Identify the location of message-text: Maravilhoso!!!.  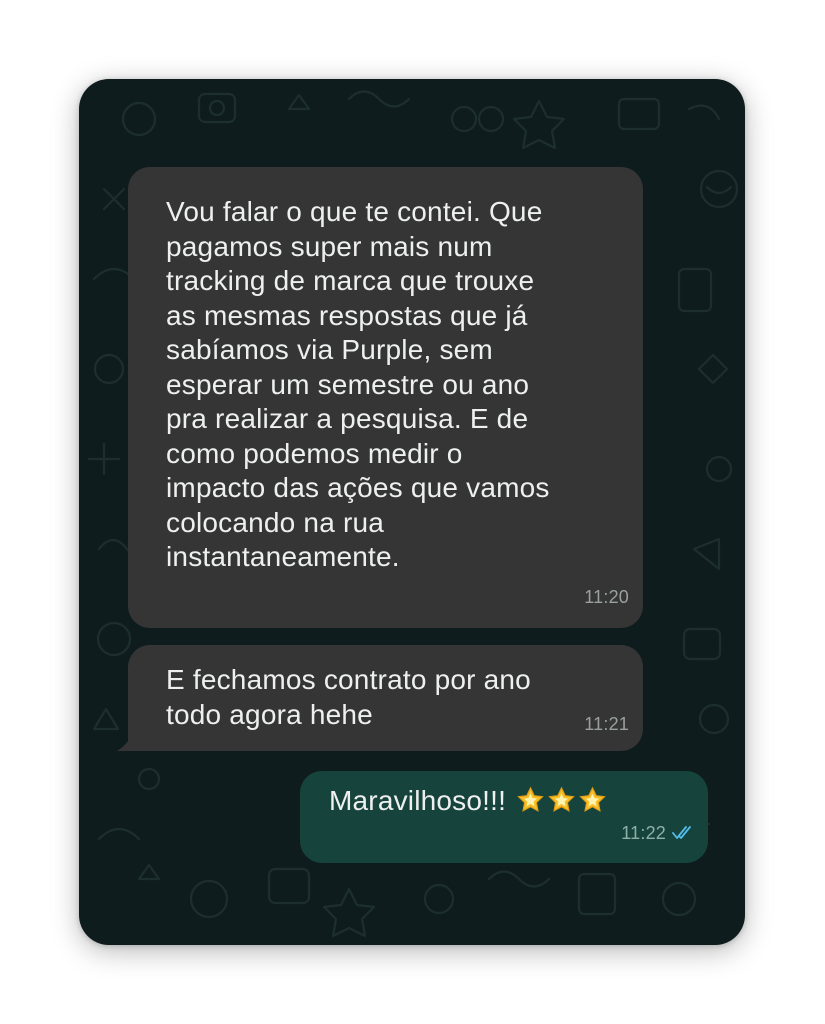
(418, 800).